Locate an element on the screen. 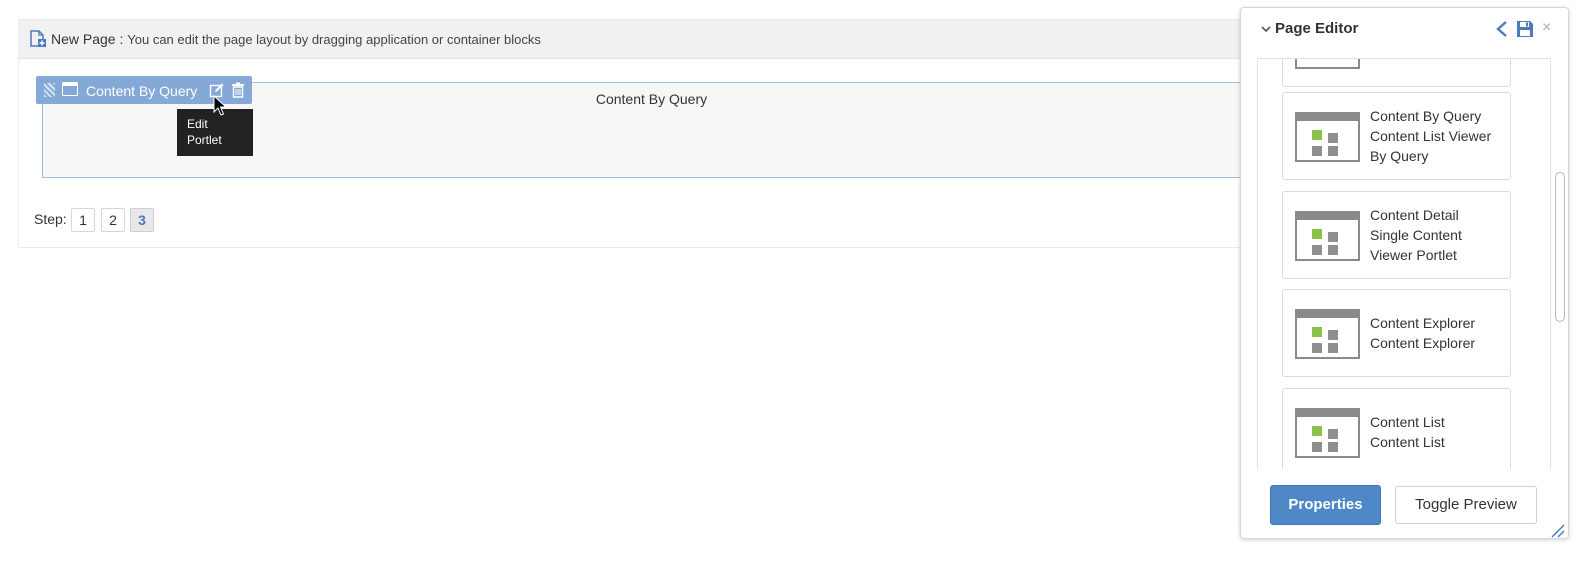 The height and width of the screenshot is (570, 1593). drag-handle-icon is located at coordinates (49, 90).